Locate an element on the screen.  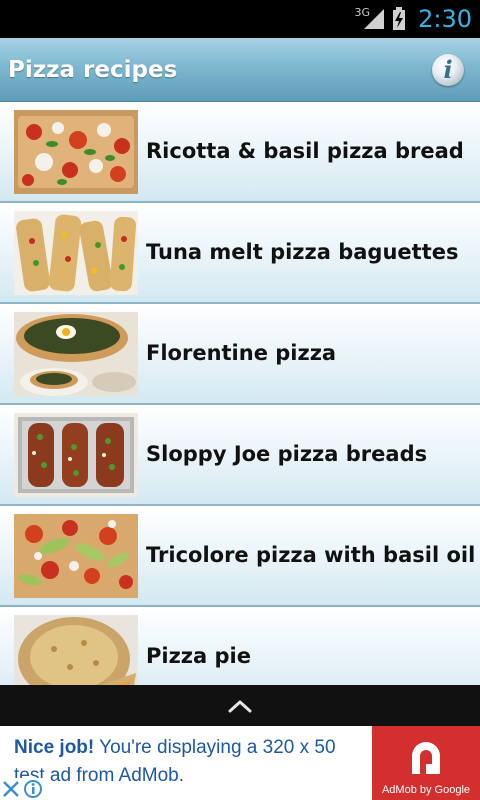
chevron-up-icon is located at coordinates (240, 706).